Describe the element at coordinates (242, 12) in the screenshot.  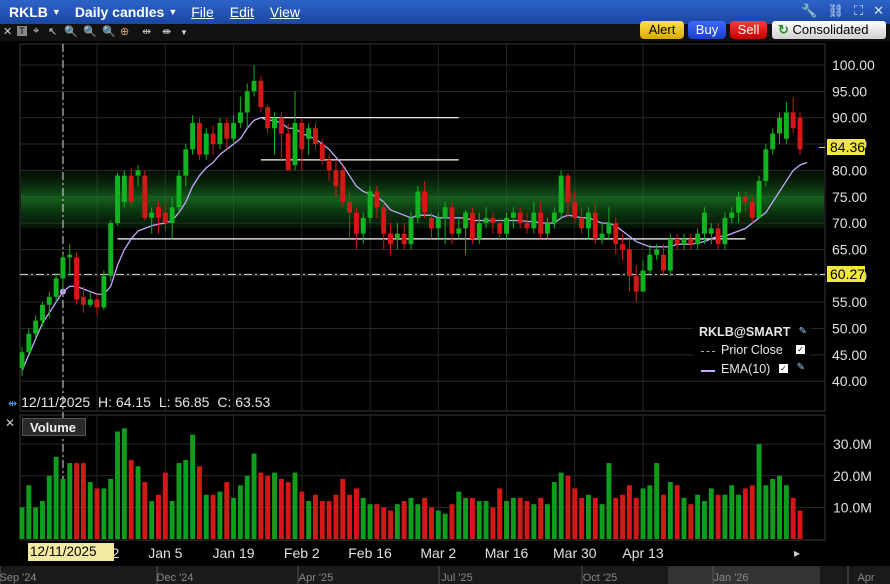
I see `menu-edit: Edit` at that location.